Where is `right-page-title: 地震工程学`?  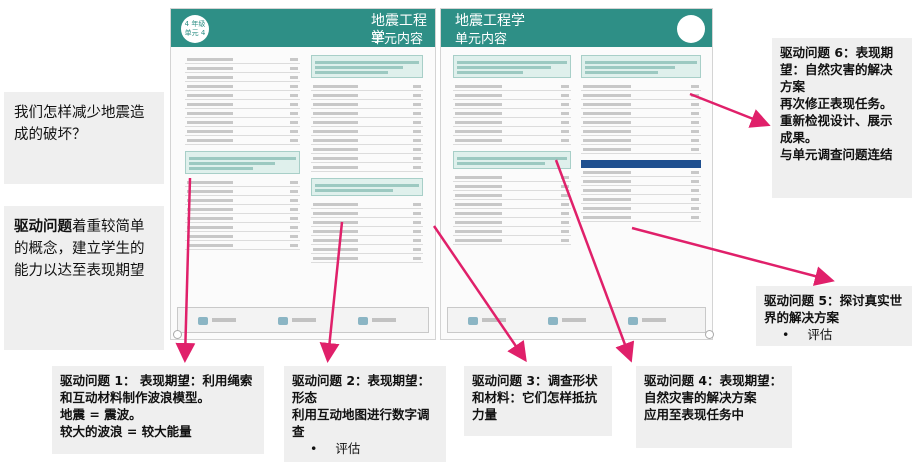 right-page-title: 地震工程学 is located at coordinates (490, 21).